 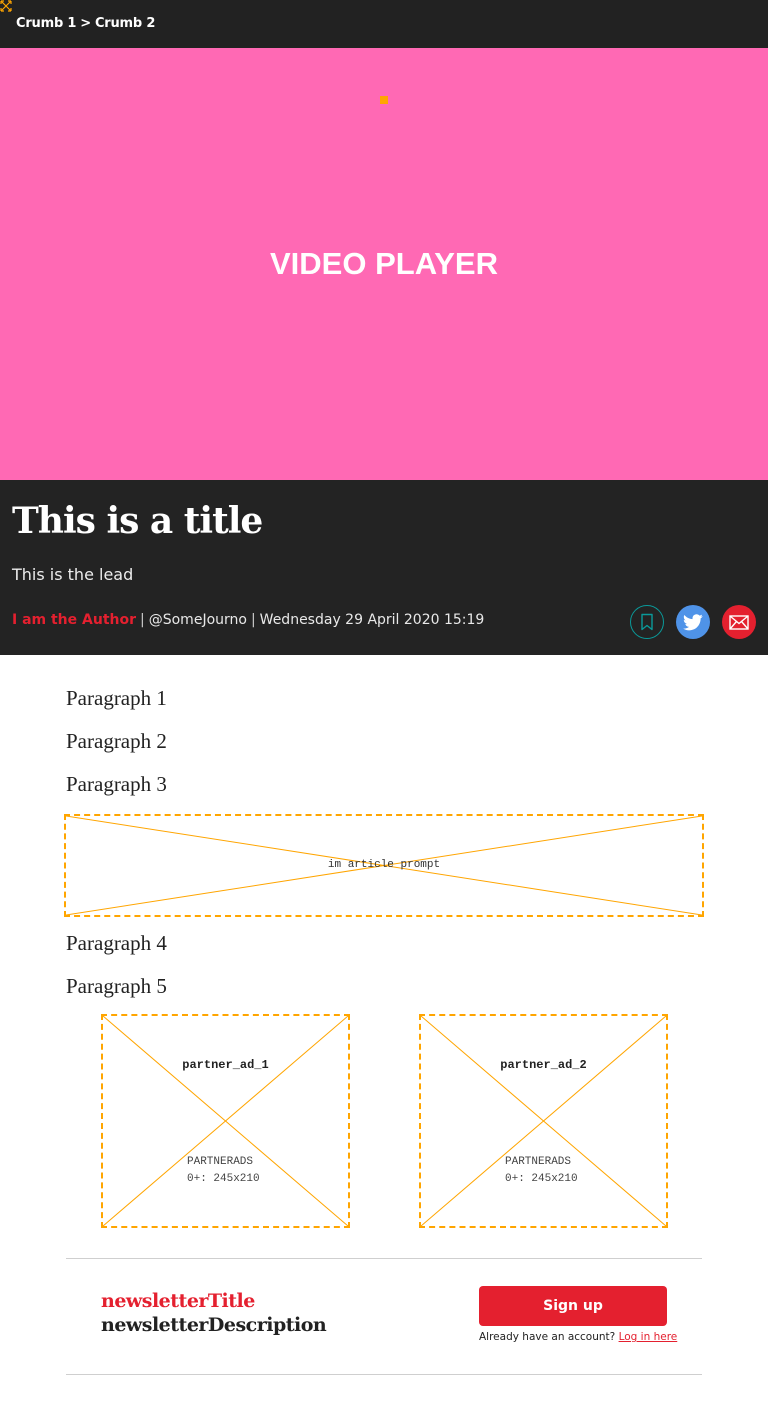 I want to click on signup-button: Sign up, so click(x=573, y=1306).